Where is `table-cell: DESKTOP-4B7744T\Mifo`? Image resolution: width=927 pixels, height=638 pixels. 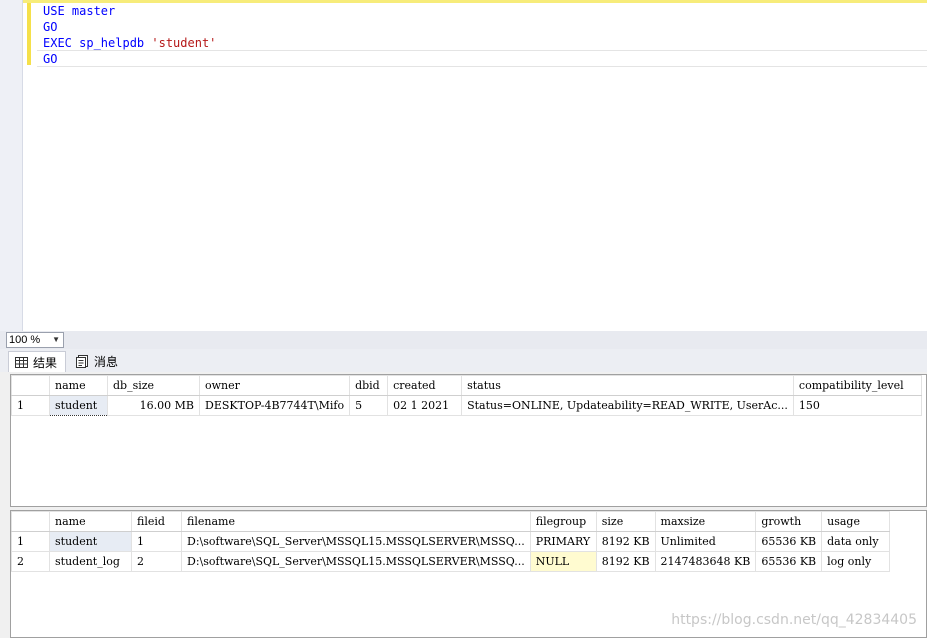 table-cell: DESKTOP-4B7744T\Mifo is located at coordinates (274, 405).